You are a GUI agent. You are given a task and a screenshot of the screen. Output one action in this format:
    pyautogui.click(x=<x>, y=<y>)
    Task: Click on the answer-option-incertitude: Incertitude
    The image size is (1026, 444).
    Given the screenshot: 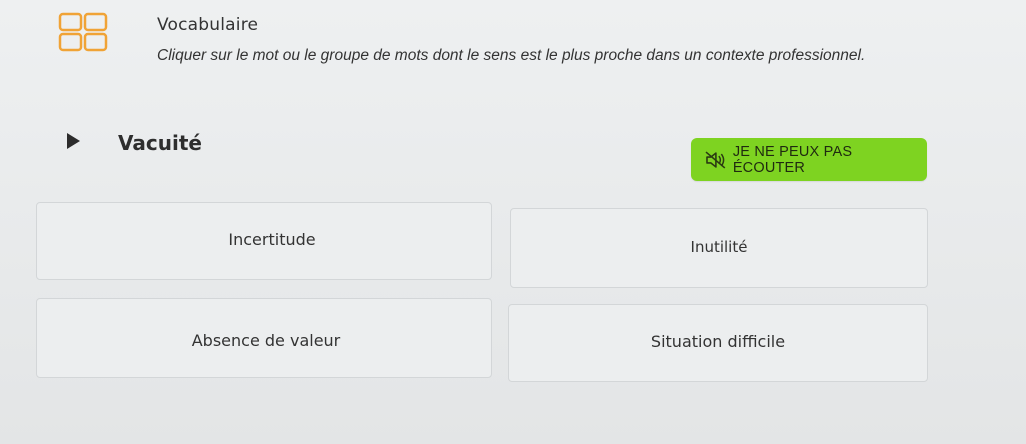 What is the action you would take?
    pyautogui.click(x=264, y=241)
    